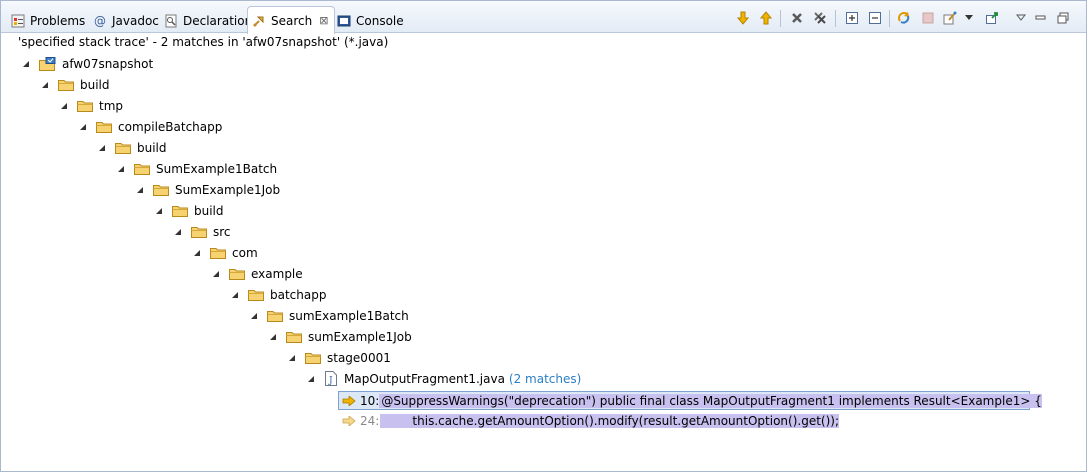 This screenshot has width=1087, height=472. Describe the element at coordinates (928, 18) in the screenshot. I see `cancel-search-icon` at that location.